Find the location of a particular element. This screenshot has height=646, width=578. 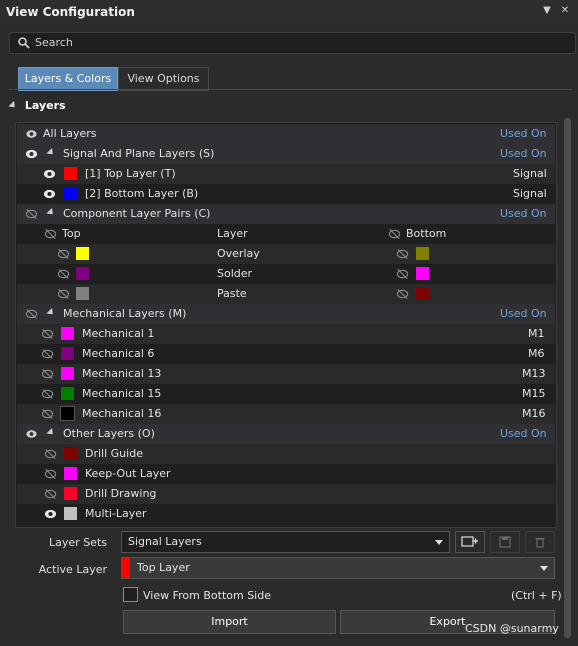

view-from-bottom-checkbox is located at coordinates (130, 594).